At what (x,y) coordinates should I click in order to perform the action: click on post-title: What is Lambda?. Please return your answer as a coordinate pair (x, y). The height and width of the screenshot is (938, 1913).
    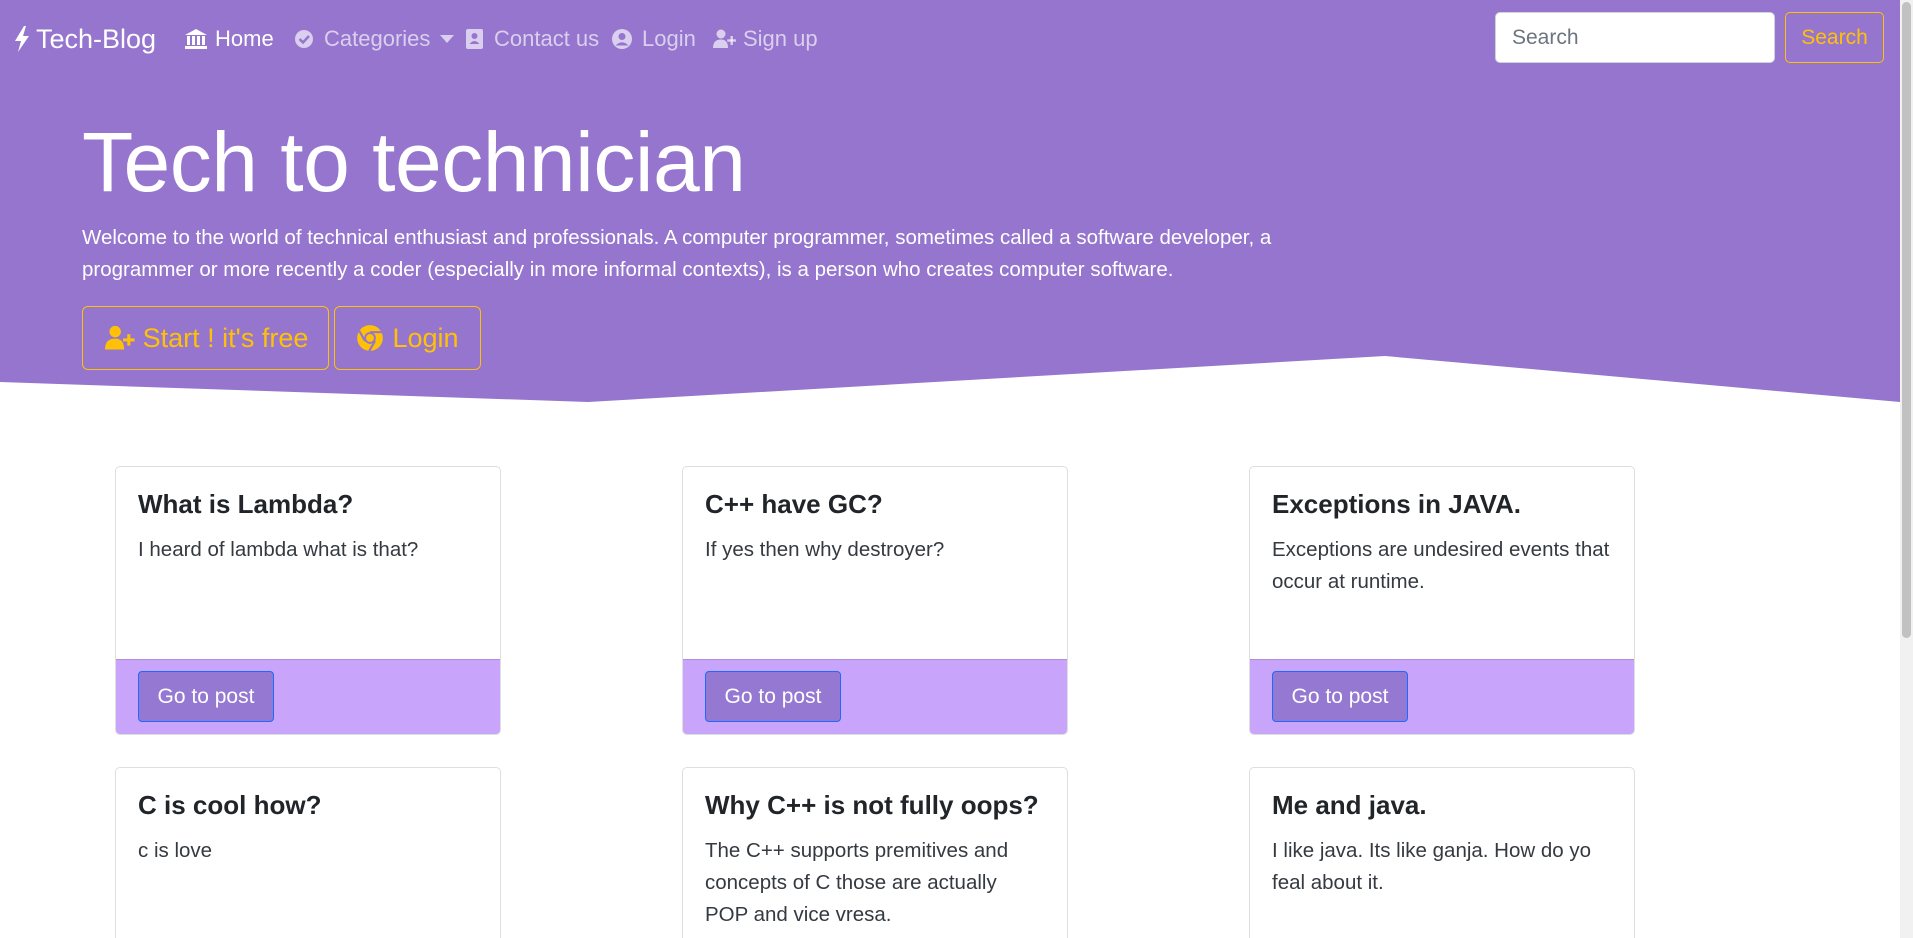
    Looking at the image, I should click on (246, 504).